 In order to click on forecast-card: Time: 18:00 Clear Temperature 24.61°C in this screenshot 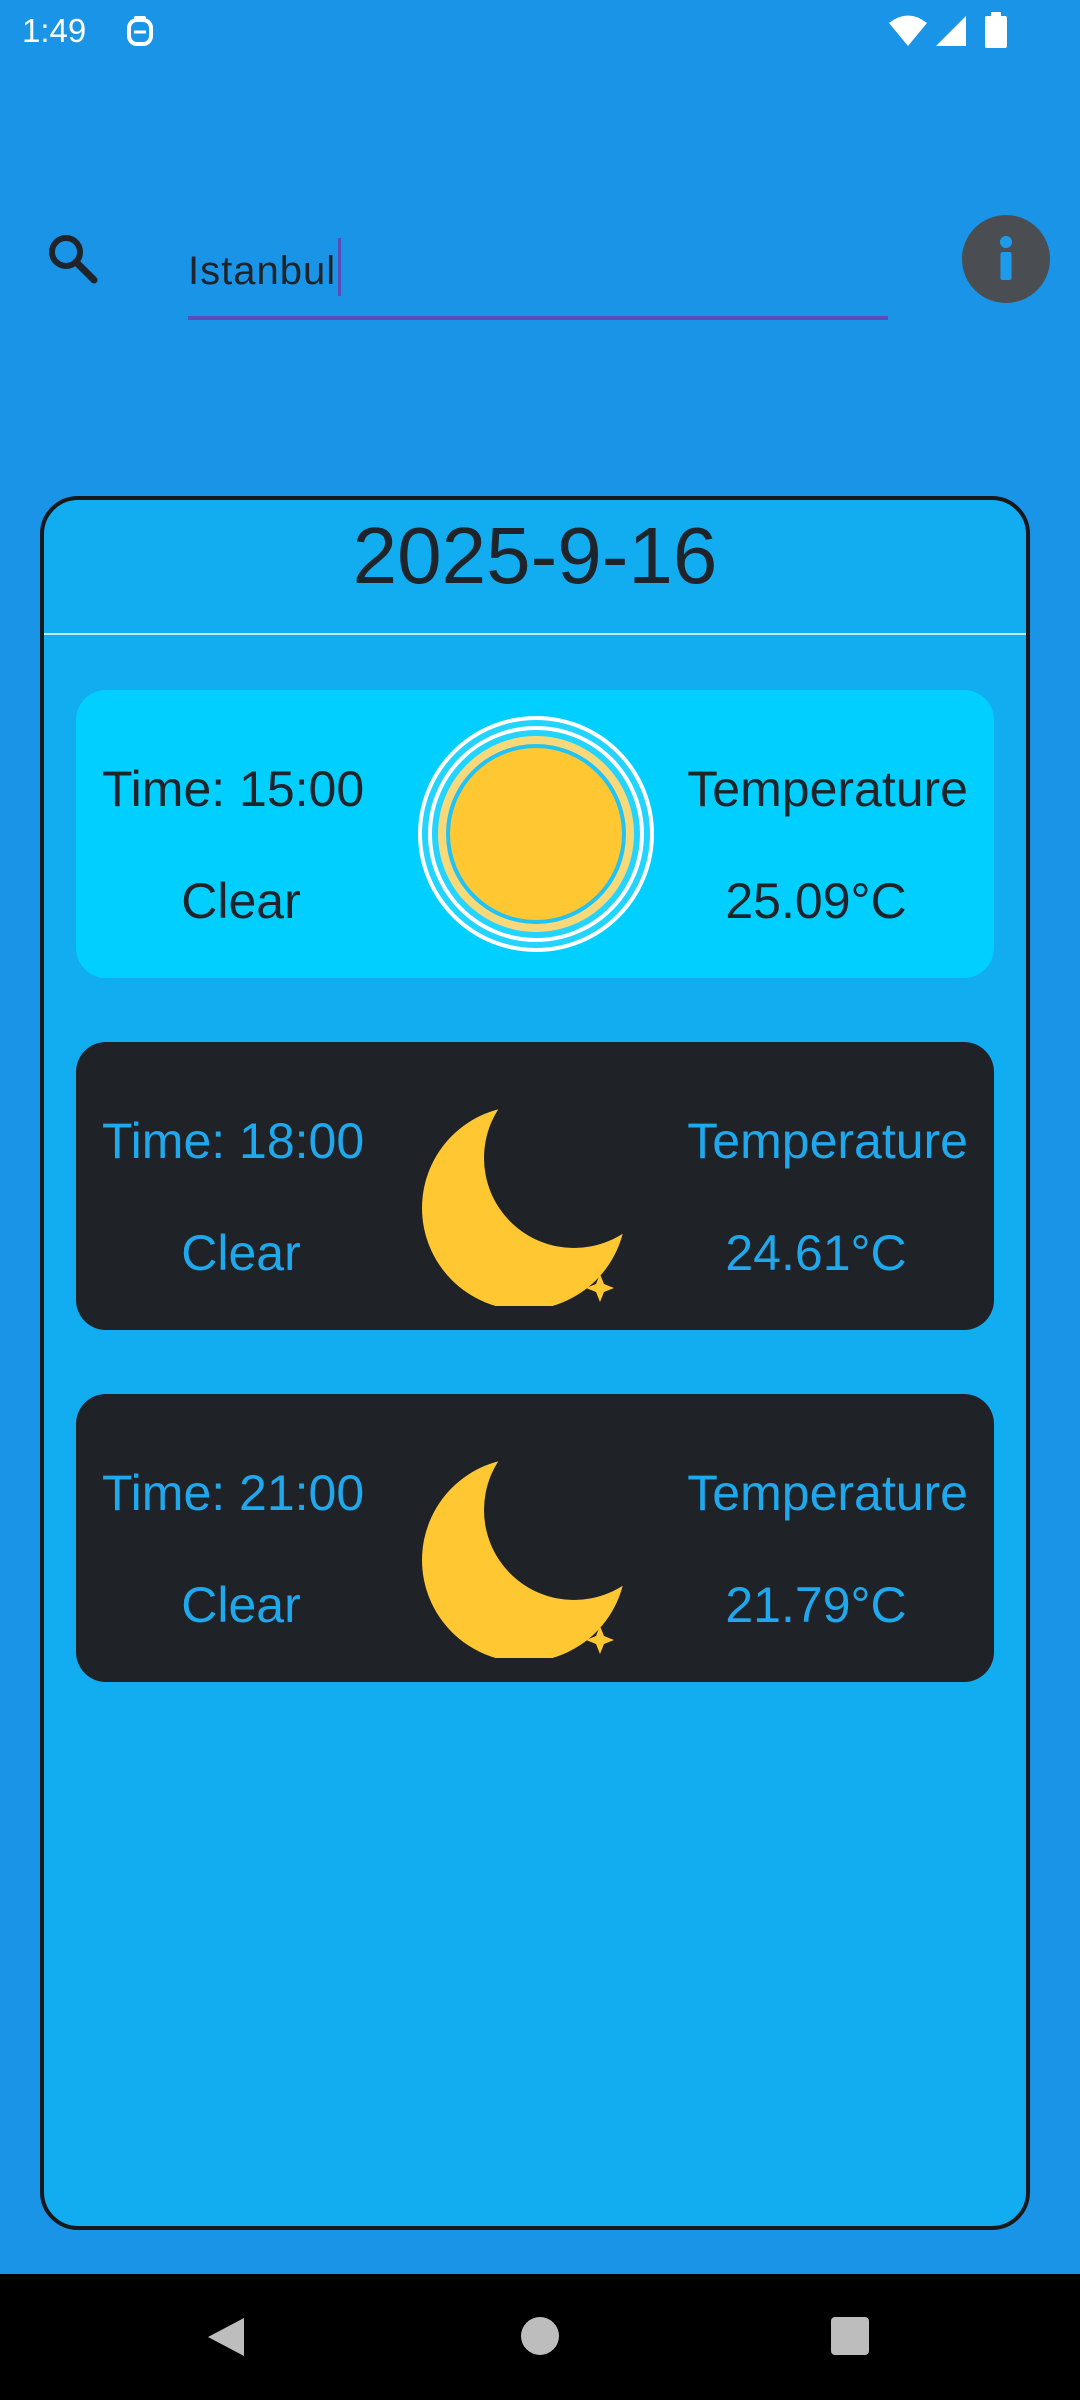, I will do `click(535, 1186)`.